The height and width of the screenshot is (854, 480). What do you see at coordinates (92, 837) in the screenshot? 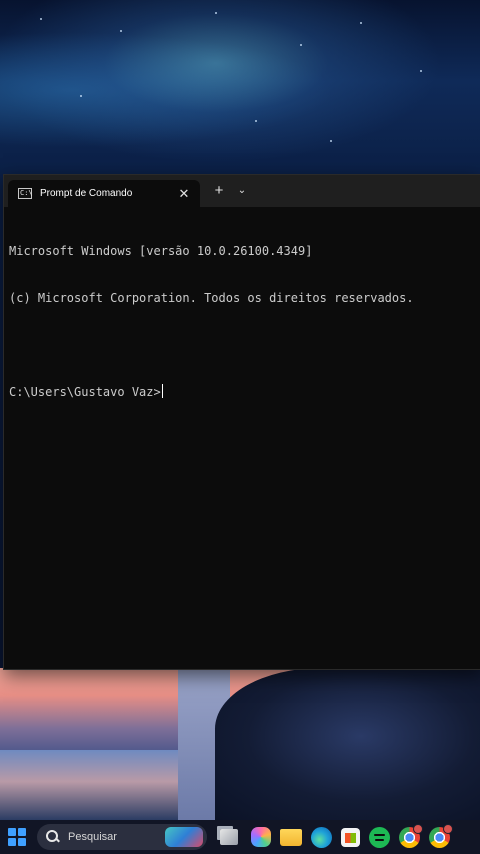
I see `search-placeholder: Pesquisar` at bounding box center [92, 837].